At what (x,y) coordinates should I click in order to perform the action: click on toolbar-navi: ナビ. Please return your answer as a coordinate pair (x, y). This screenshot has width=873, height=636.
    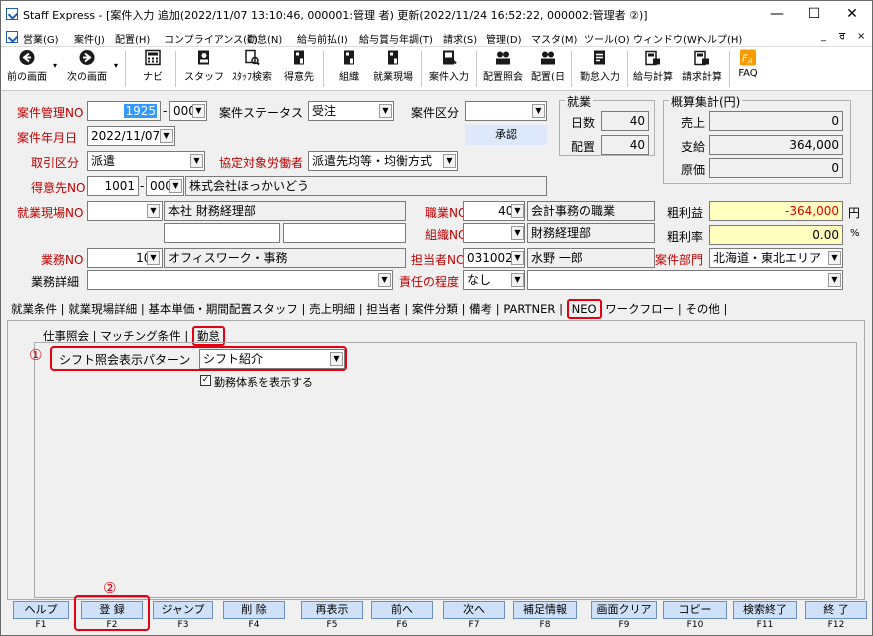
    Looking at the image, I should click on (153, 66).